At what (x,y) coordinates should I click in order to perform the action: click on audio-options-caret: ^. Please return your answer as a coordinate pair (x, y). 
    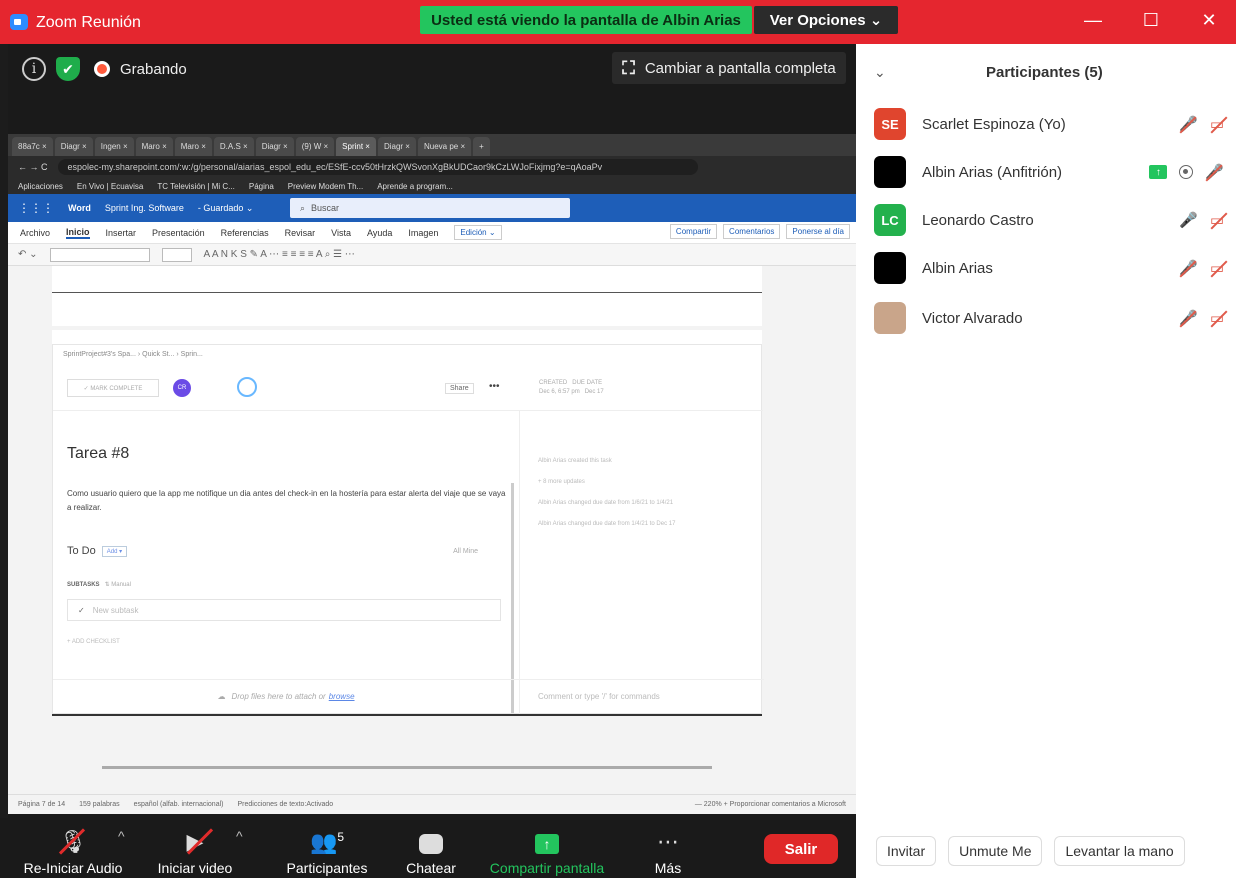
    Looking at the image, I should click on (121, 836).